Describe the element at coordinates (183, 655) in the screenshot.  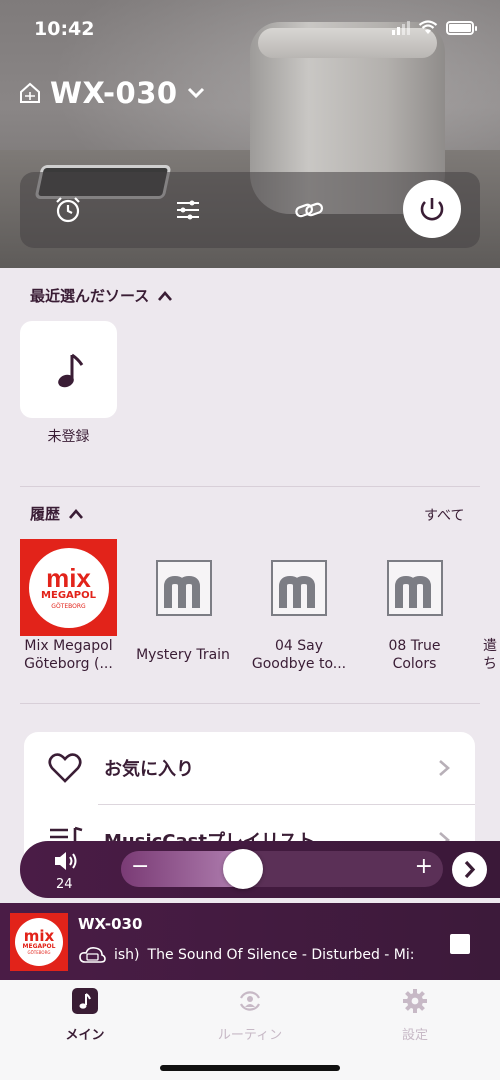
I see `history-item-label: Mystery Train` at that location.